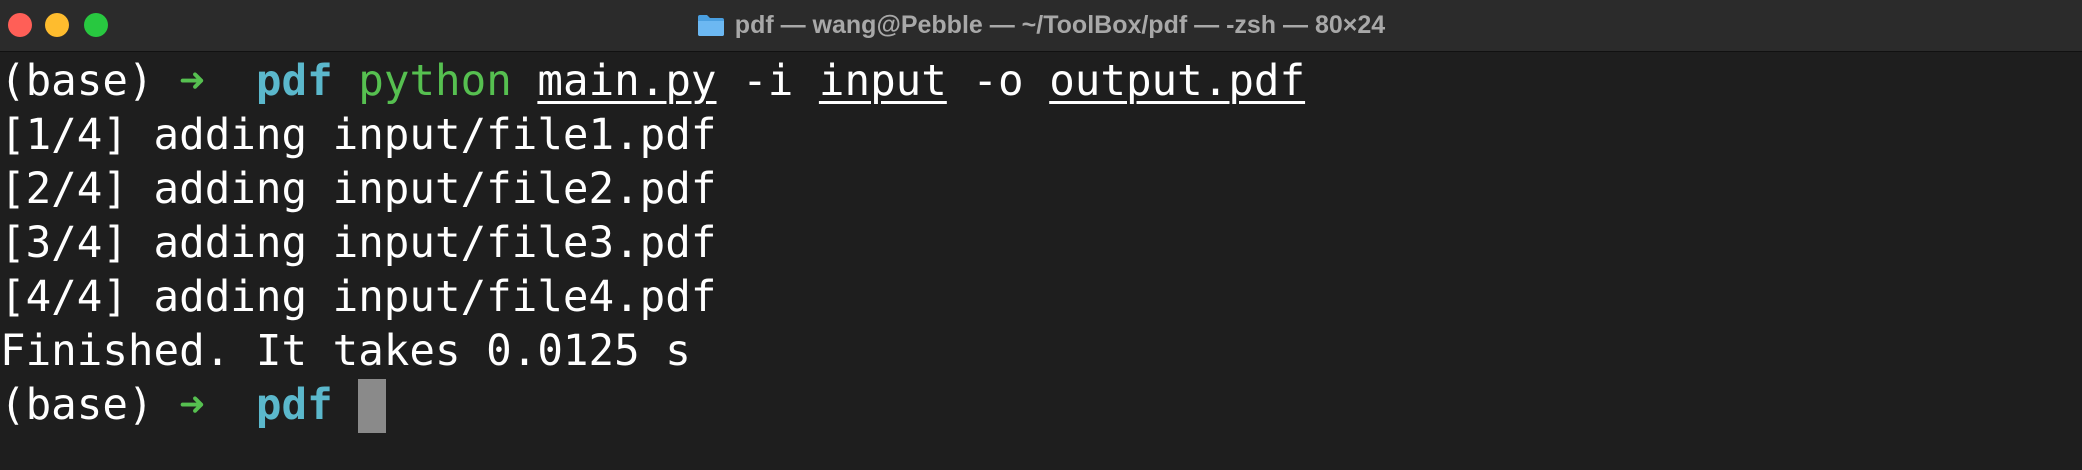 The image size is (2082, 470). Describe the element at coordinates (882, 81) in the screenshot. I see `command-arg-in: input` at that location.